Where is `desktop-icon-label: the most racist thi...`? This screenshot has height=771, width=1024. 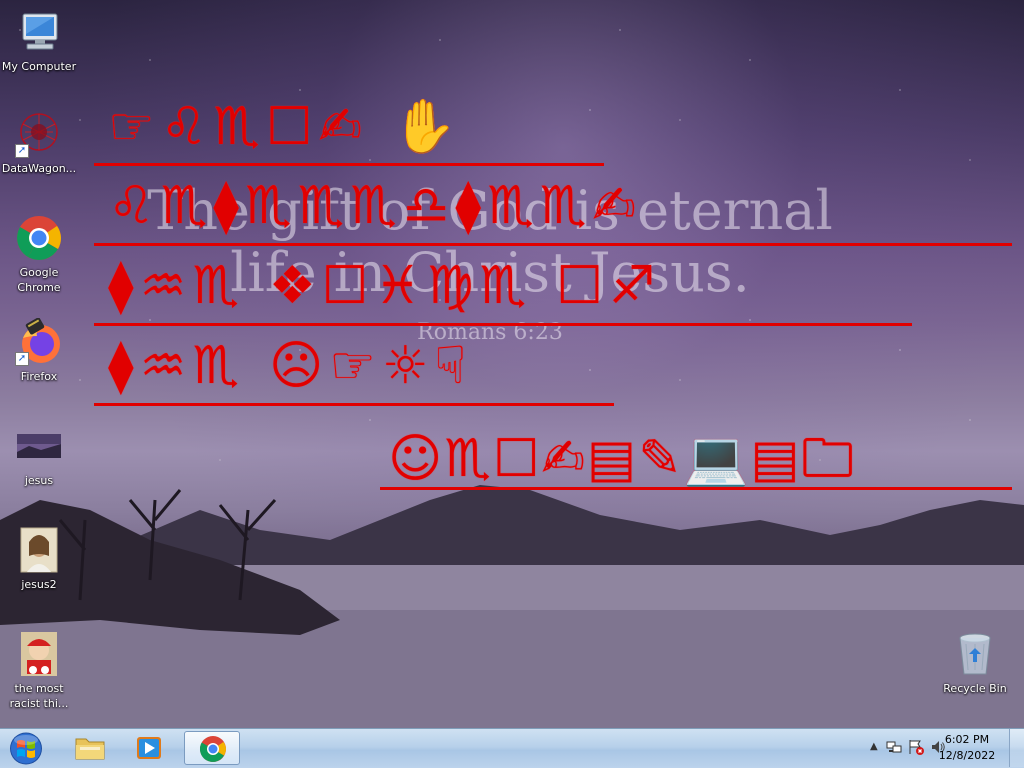
desktop-icon-label: the most racist thi... is located at coordinates (39, 696).